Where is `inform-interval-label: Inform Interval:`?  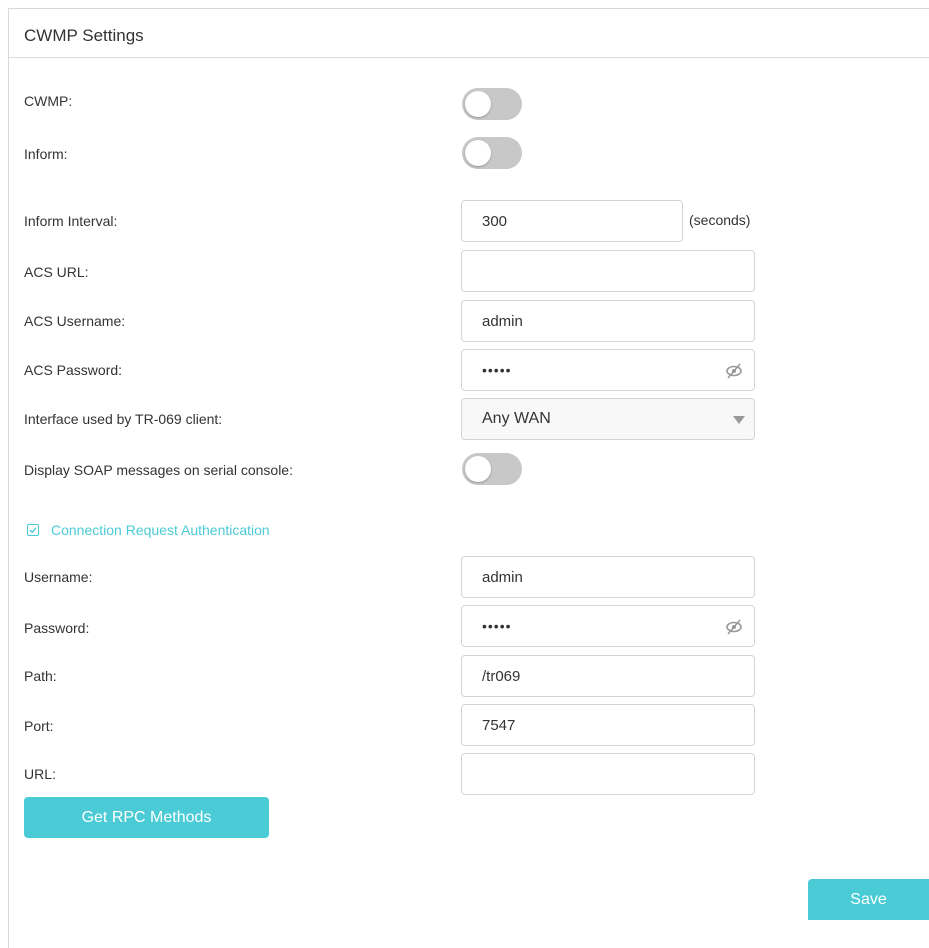 inform-interval-label: Inform Interval: is located at coordinates (71, 221).